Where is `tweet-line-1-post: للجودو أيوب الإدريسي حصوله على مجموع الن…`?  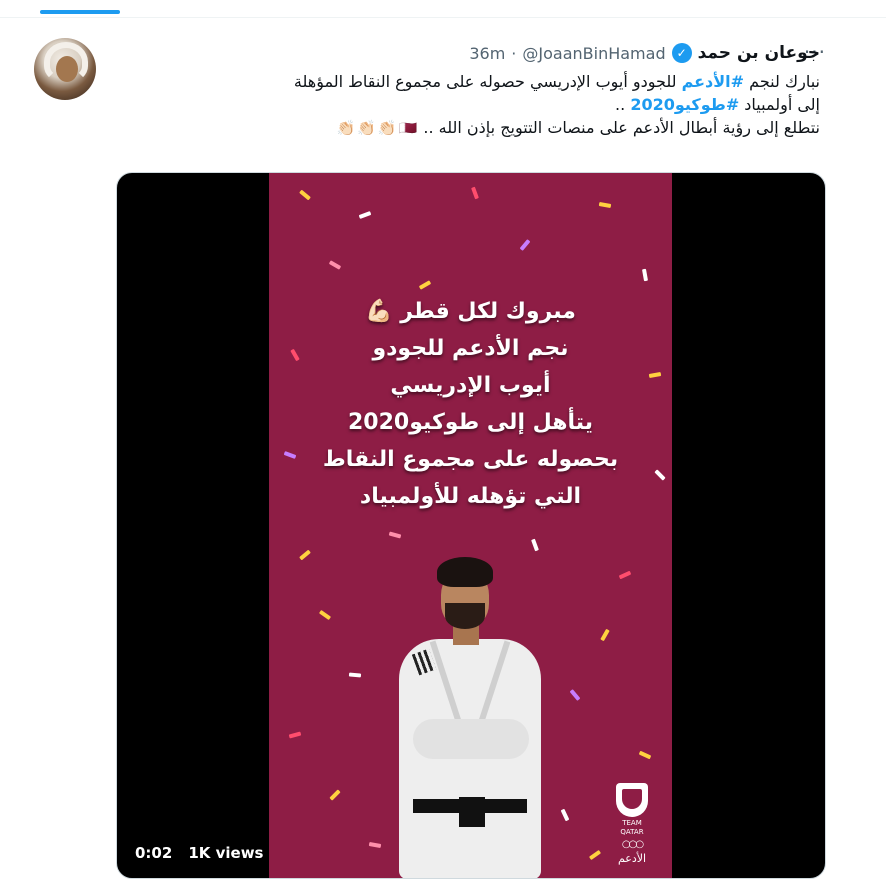
tweet-line-1-post: للجودو أيوب الإدريسي حصوله على مجموع الن… is located at coordinates (487, 81).